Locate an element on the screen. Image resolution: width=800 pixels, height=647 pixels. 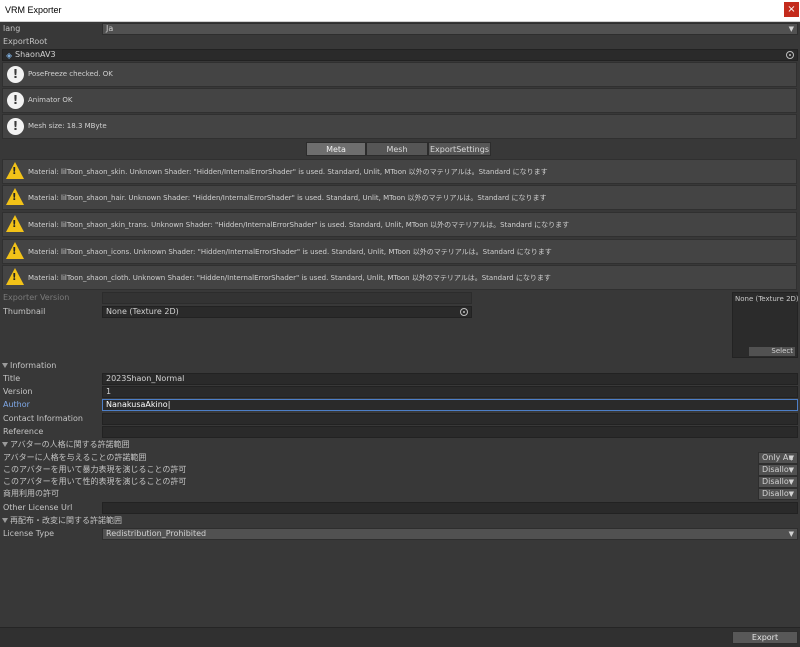
thumbnail-preview: None (Texture 2D) Select is located at coordinates (765, 325).